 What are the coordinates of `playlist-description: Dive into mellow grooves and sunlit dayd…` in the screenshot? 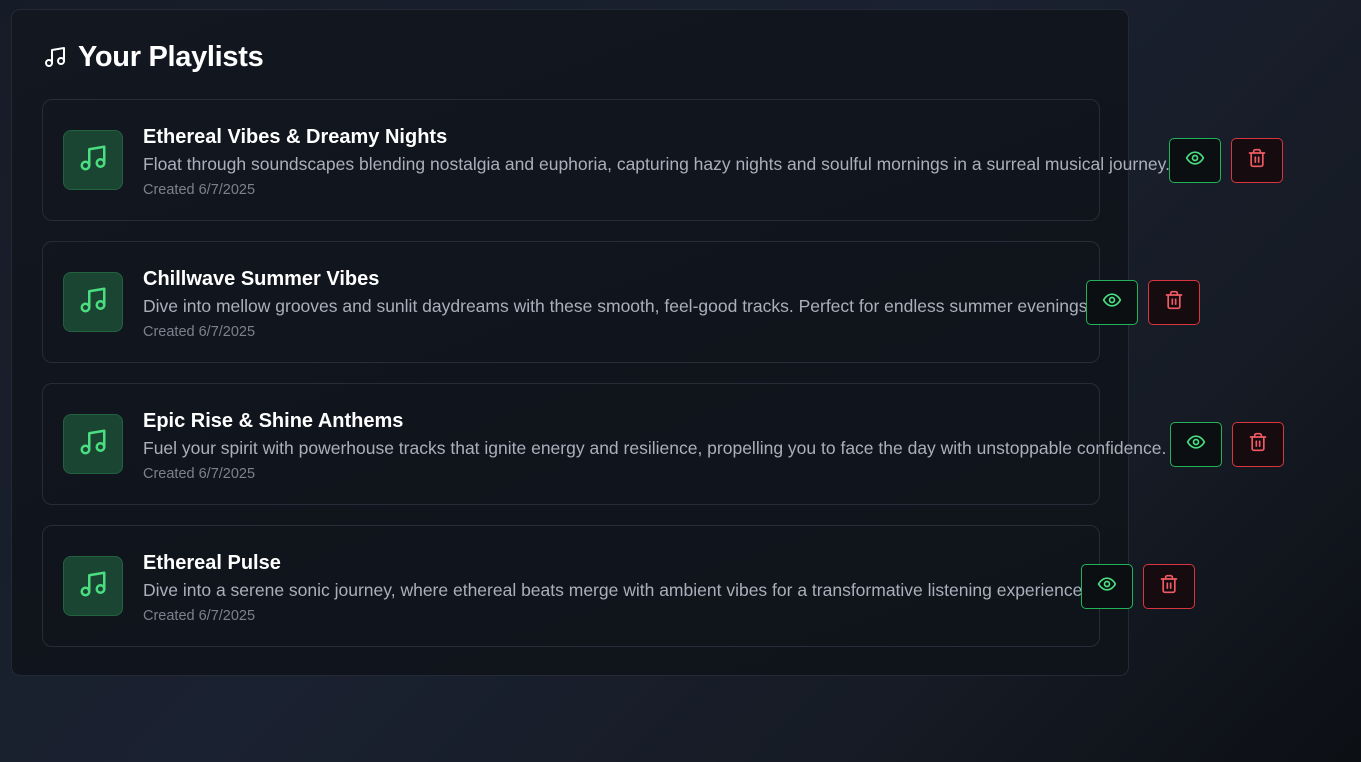 It's located at (618, 306).